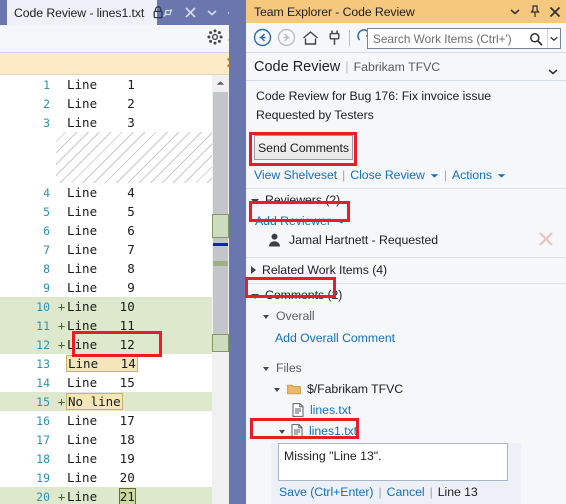 The height and width of the screenshot is (504, 566). What do you see at coordinates (106, 249) in the screenshot?
I see `code-line: 7 Line 7` at bounding box center [106, 249].